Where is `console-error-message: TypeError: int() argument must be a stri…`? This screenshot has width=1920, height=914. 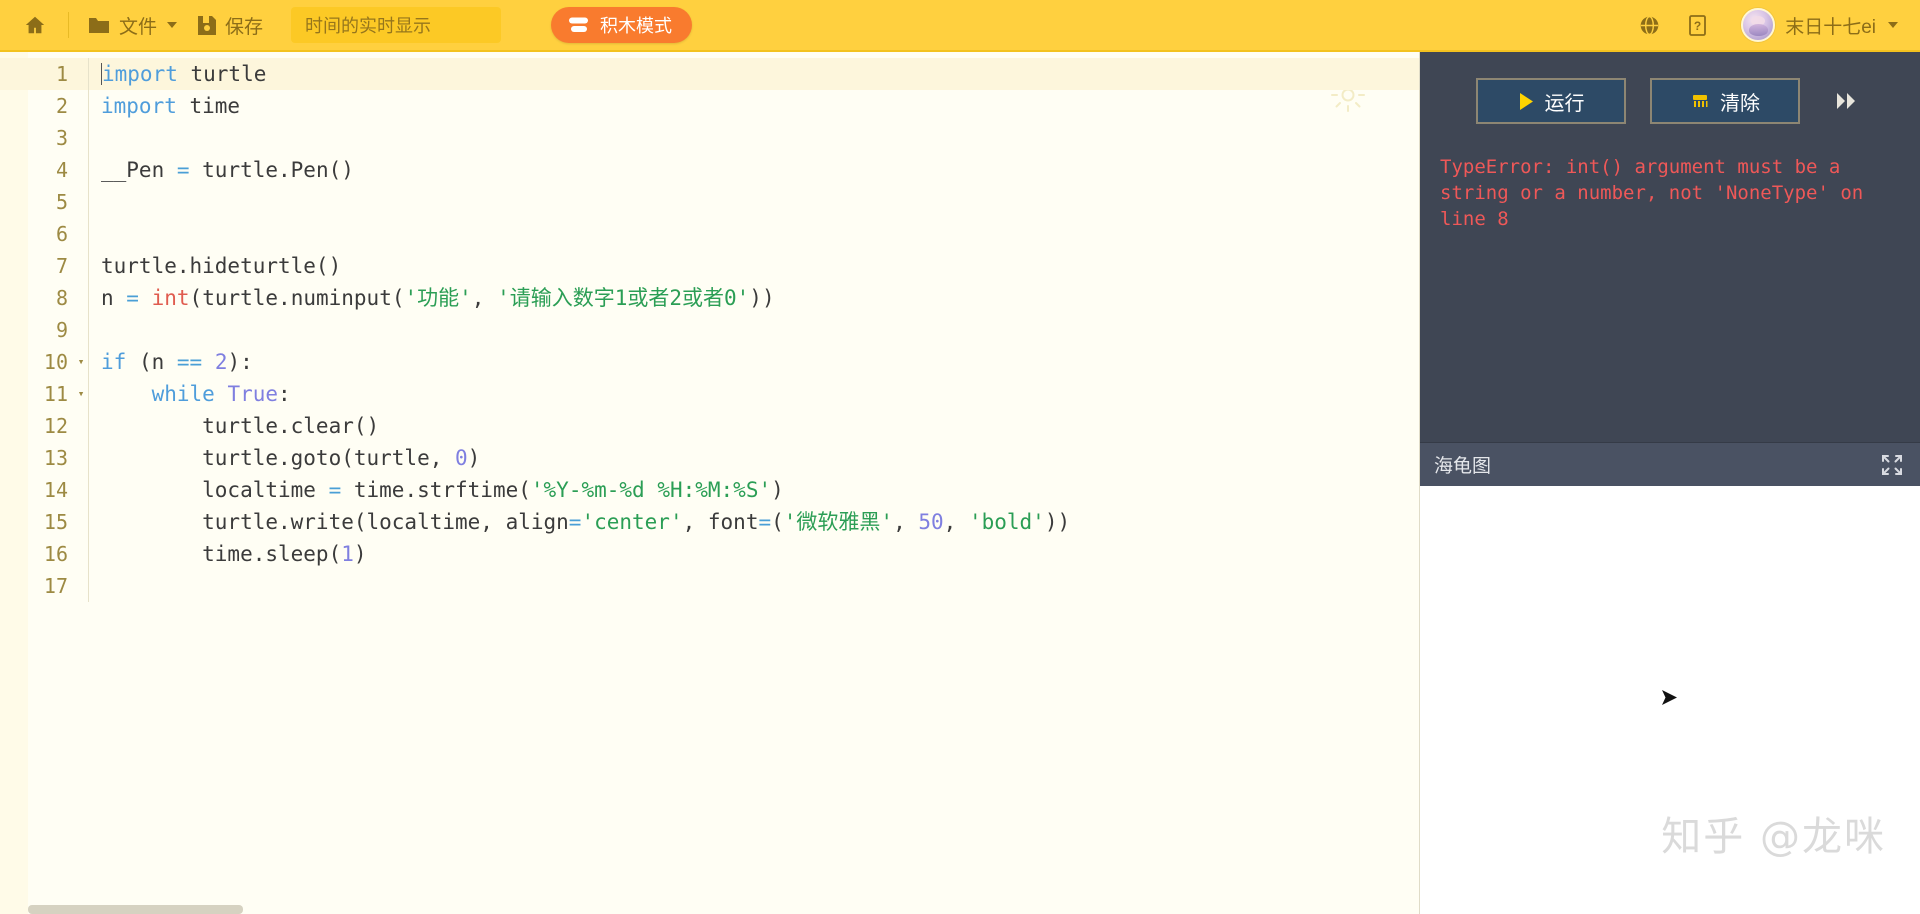 console-error-message: TypeError: int() argument must be a stri… is located at coordinates (1657, 193).